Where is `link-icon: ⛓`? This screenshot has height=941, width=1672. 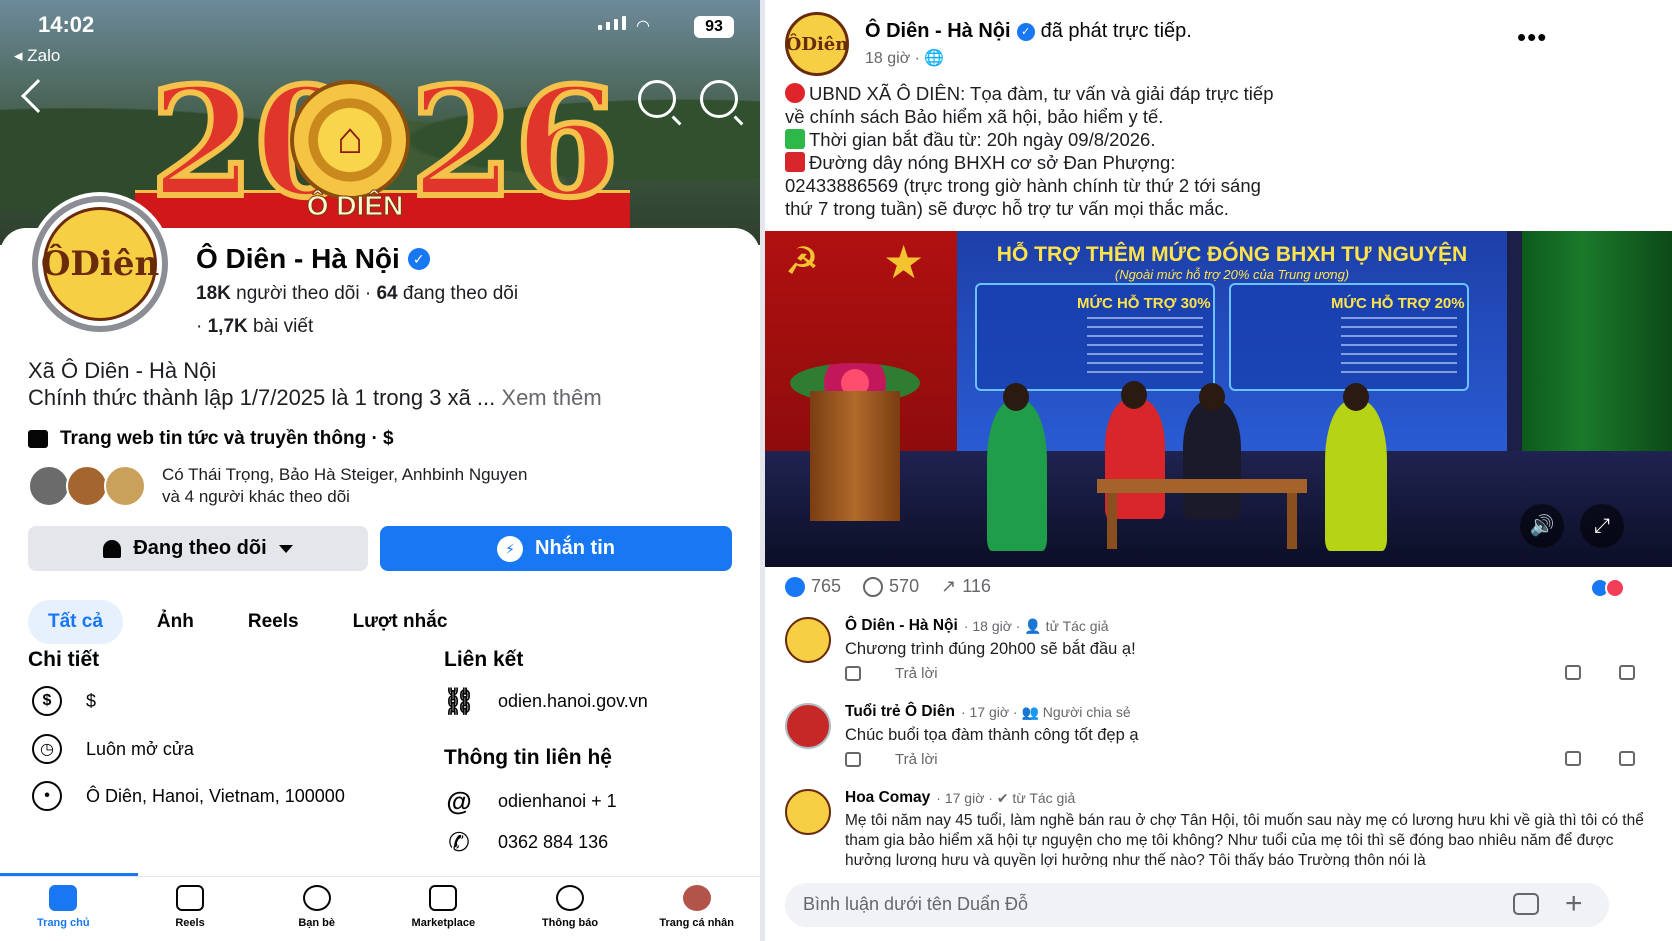
link-icon: ⛓ is located at coordinates (459, 700).